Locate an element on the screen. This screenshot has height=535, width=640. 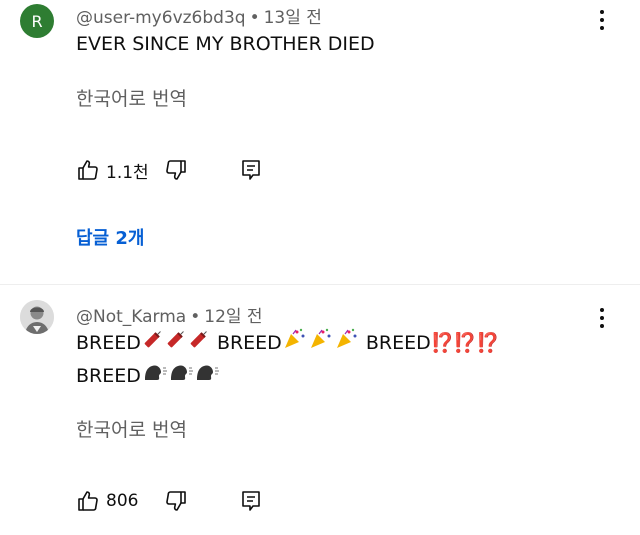
avatar-letter: R is located at coordinates (37, 21).